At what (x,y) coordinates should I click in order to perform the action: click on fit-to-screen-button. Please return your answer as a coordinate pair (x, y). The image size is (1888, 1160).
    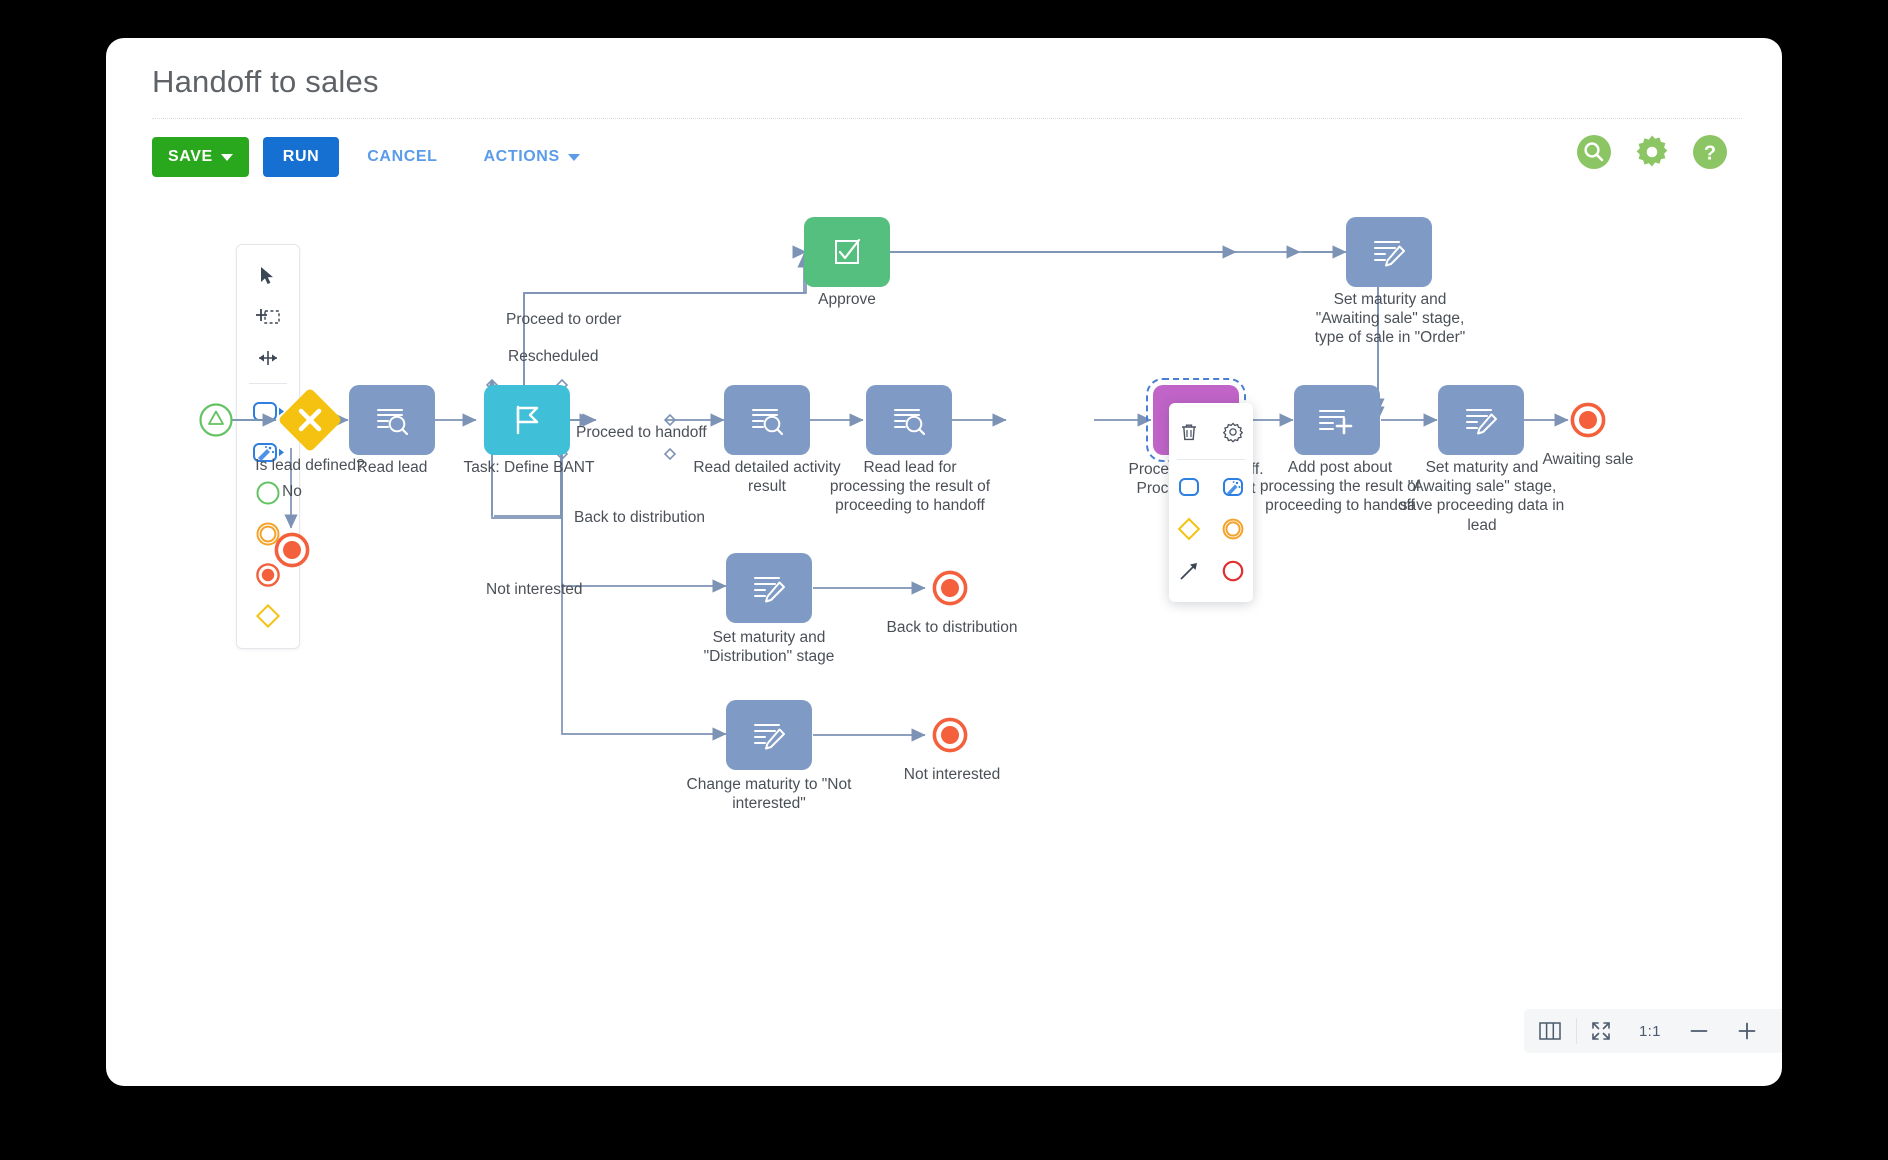
    Looking at the image, I should click on (1601, 1031).